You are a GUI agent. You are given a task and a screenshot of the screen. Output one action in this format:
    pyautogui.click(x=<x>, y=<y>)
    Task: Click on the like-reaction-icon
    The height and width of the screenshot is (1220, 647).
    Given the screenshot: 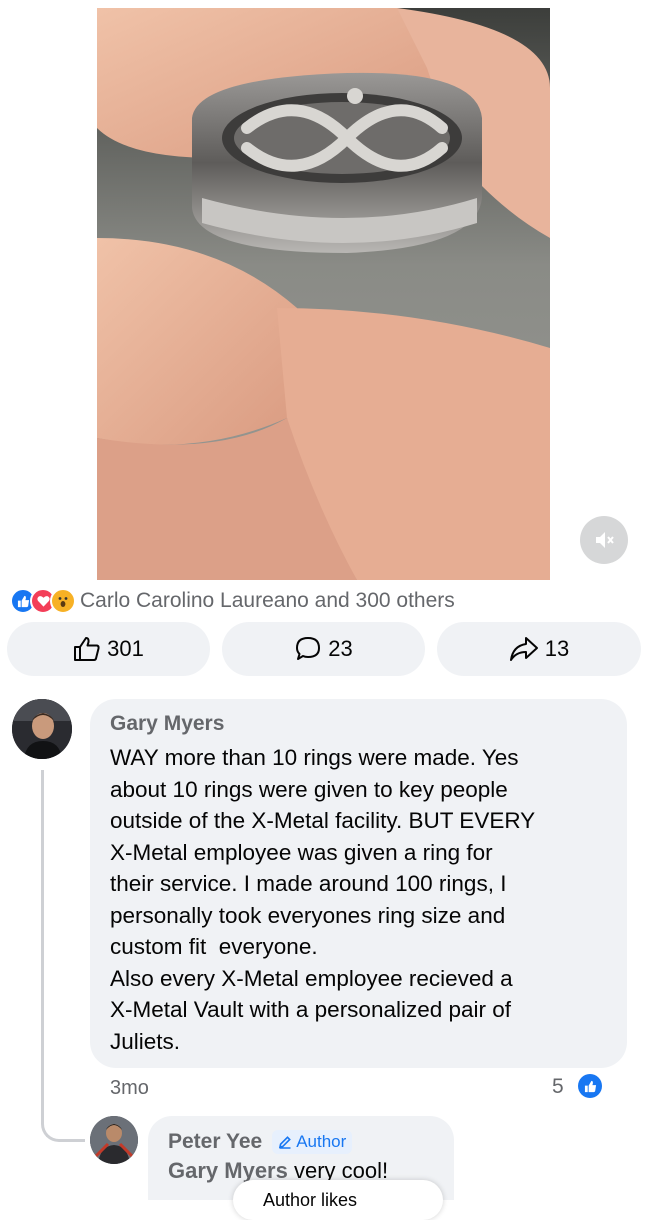 What is the action you would take?
    pyautogui.click(x=590, y=1086)
    